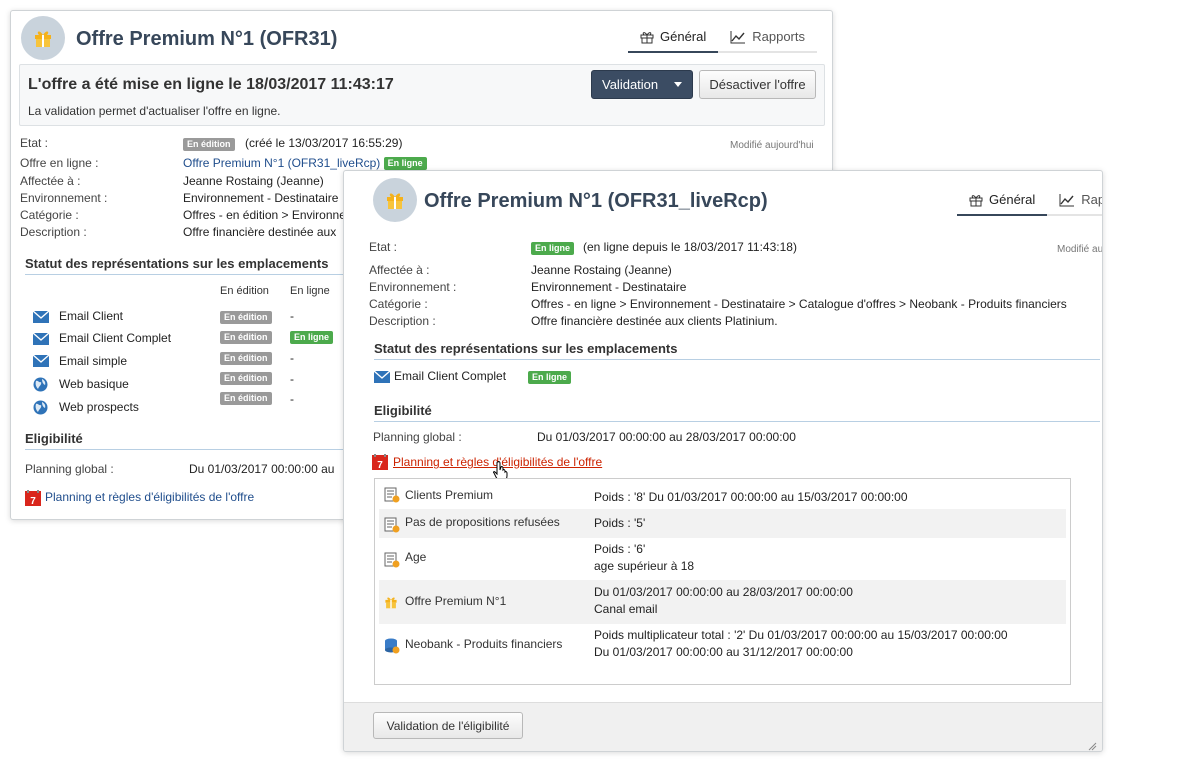 The width and height of the screenshot is (1194, 777). What do you see at coordinates (261, 198) in the screenshot?
I see `environment-value: Environnement - Destinataire` at bounding box center [261, 198].